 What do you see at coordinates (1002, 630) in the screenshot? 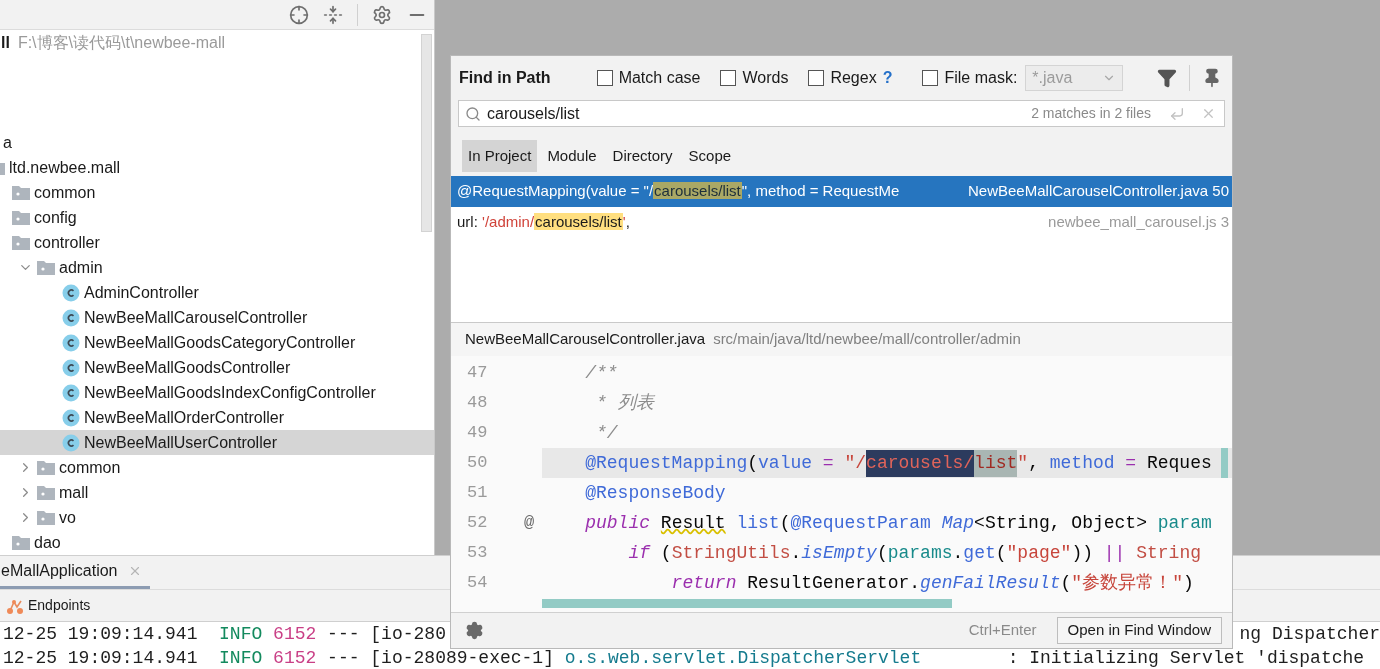
I see `shortcut-hint: Ctrl+Enter` at bounding box center [1002, 630].